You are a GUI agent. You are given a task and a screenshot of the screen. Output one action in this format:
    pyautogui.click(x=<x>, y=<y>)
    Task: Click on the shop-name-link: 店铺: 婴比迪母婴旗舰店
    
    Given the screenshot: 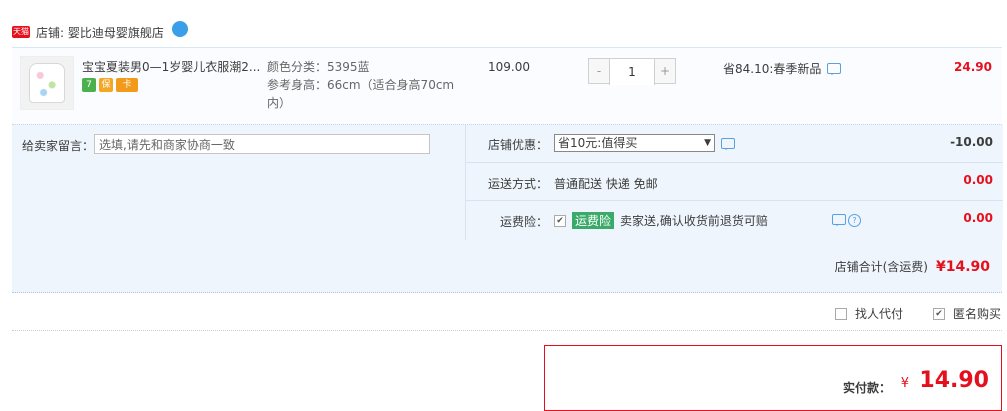 What is the action you would take?
    pyautogui.click(x=100, y=32)
    